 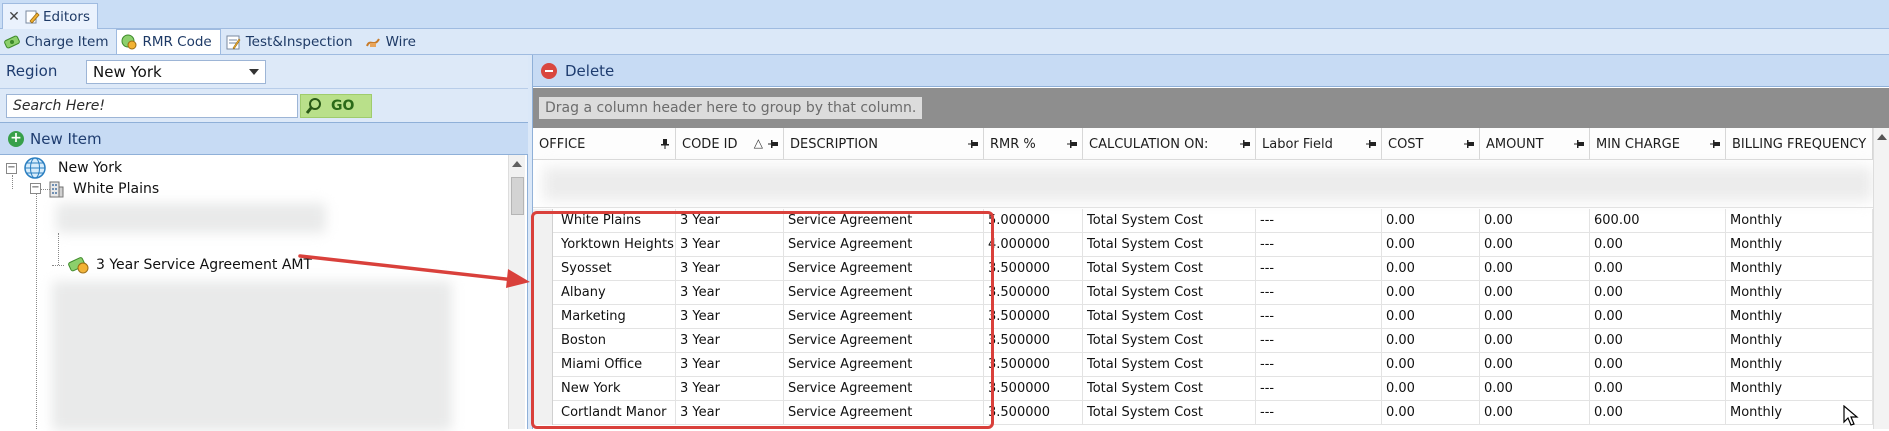 I want to click on filter-row, so click(x=1211, y=184).